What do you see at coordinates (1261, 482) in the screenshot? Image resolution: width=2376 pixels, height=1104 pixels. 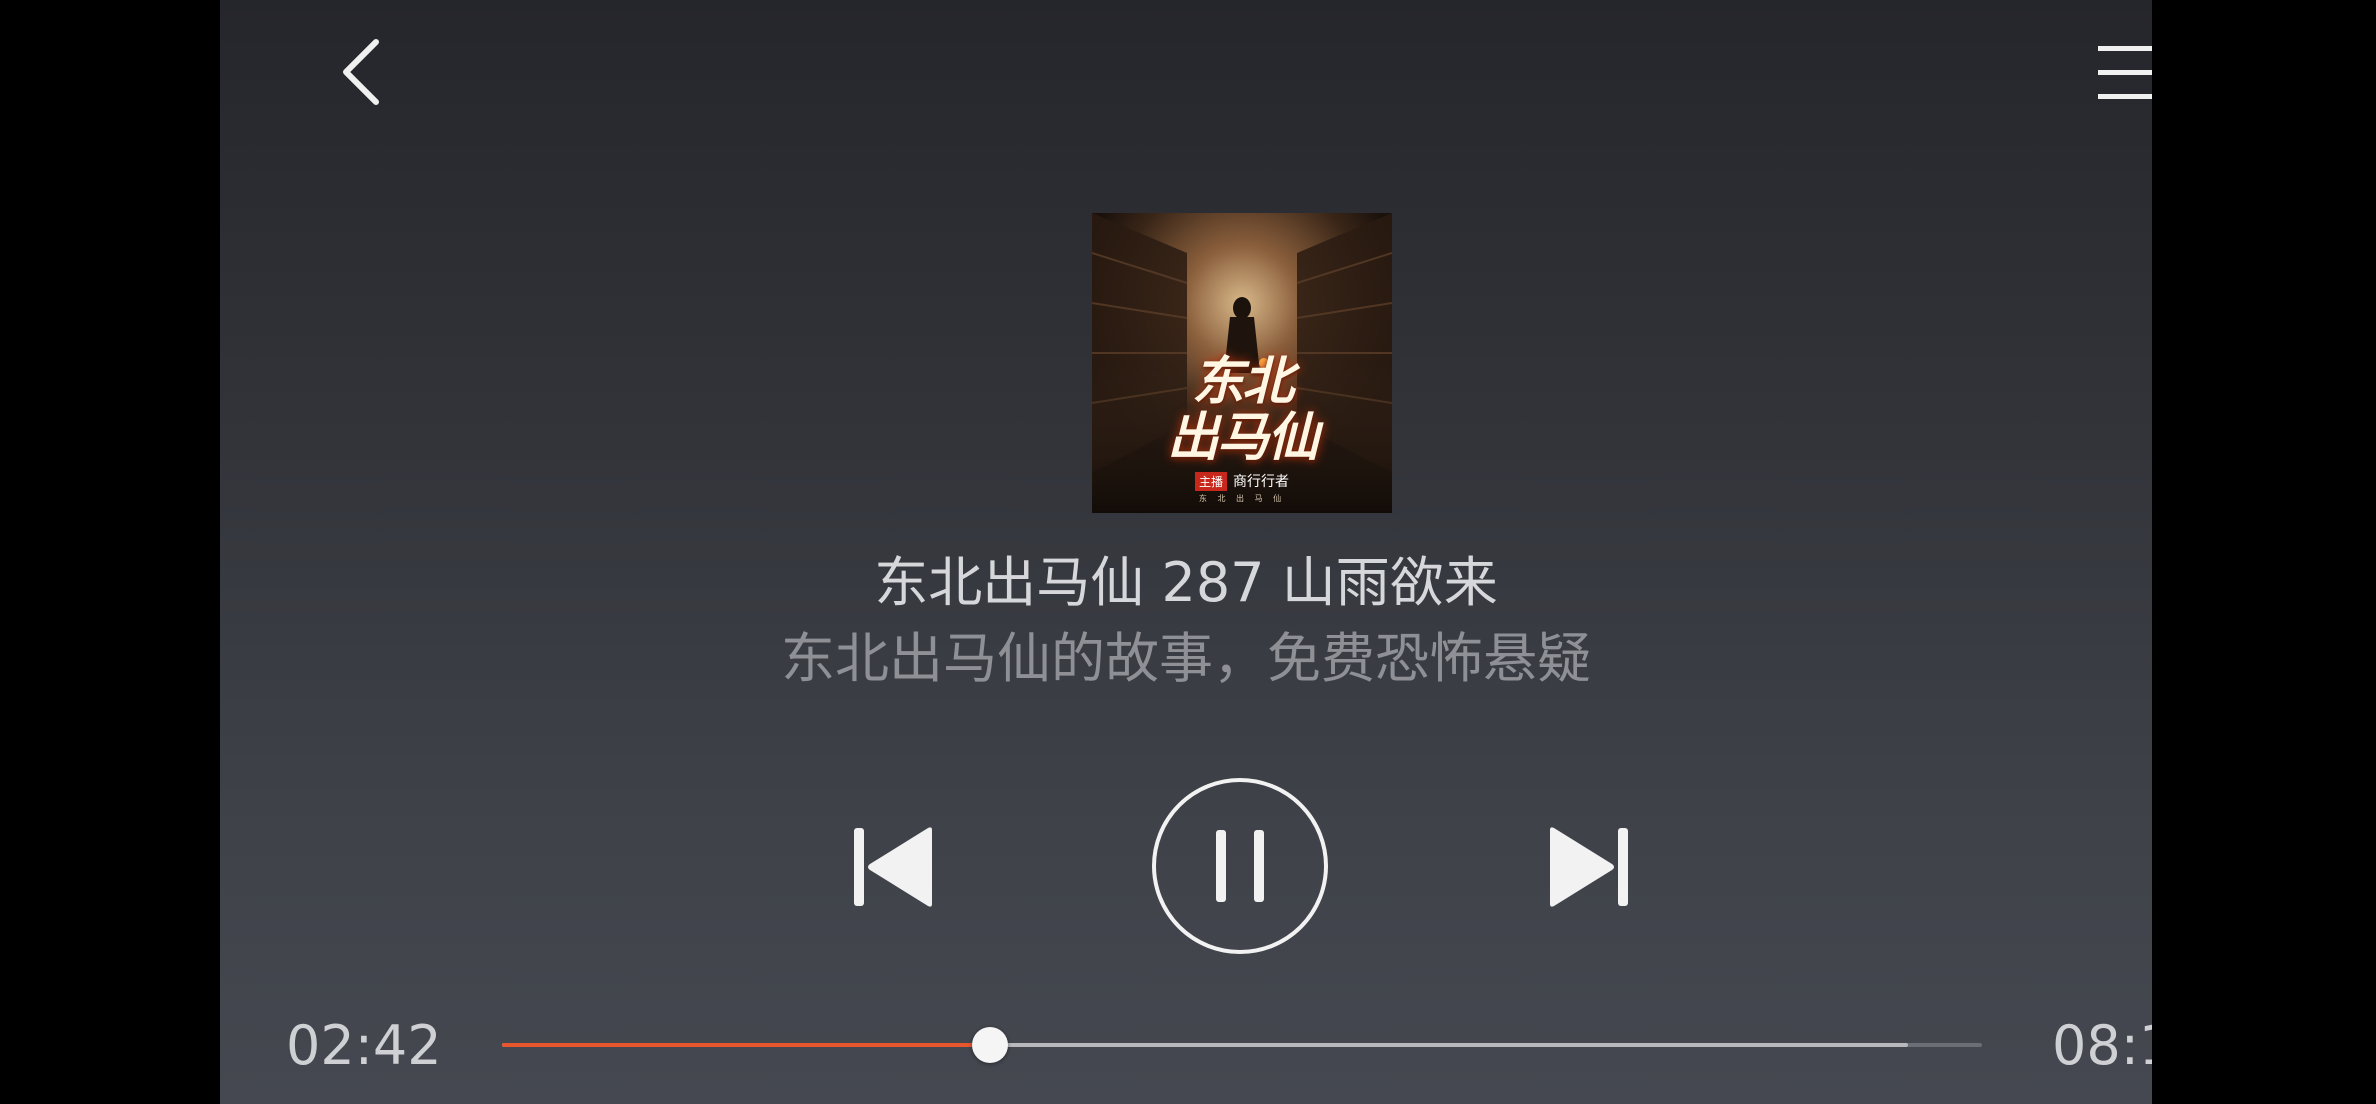 I see `cover-host-name: 商行行者` at bounding box center [1261, 482].